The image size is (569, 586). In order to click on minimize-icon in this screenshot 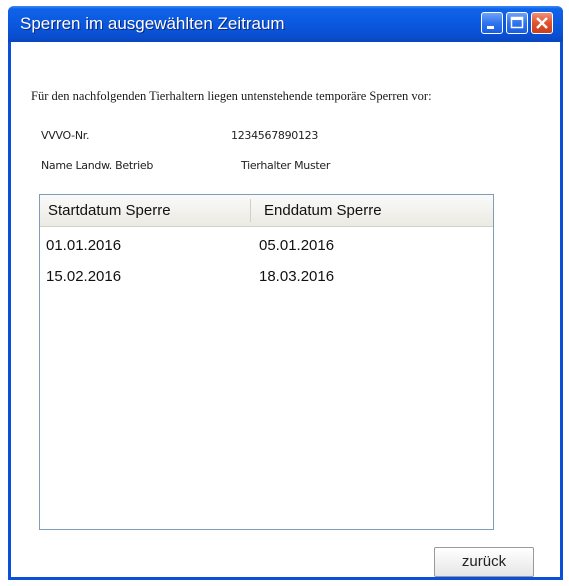, I will do `click(490, 27)`.